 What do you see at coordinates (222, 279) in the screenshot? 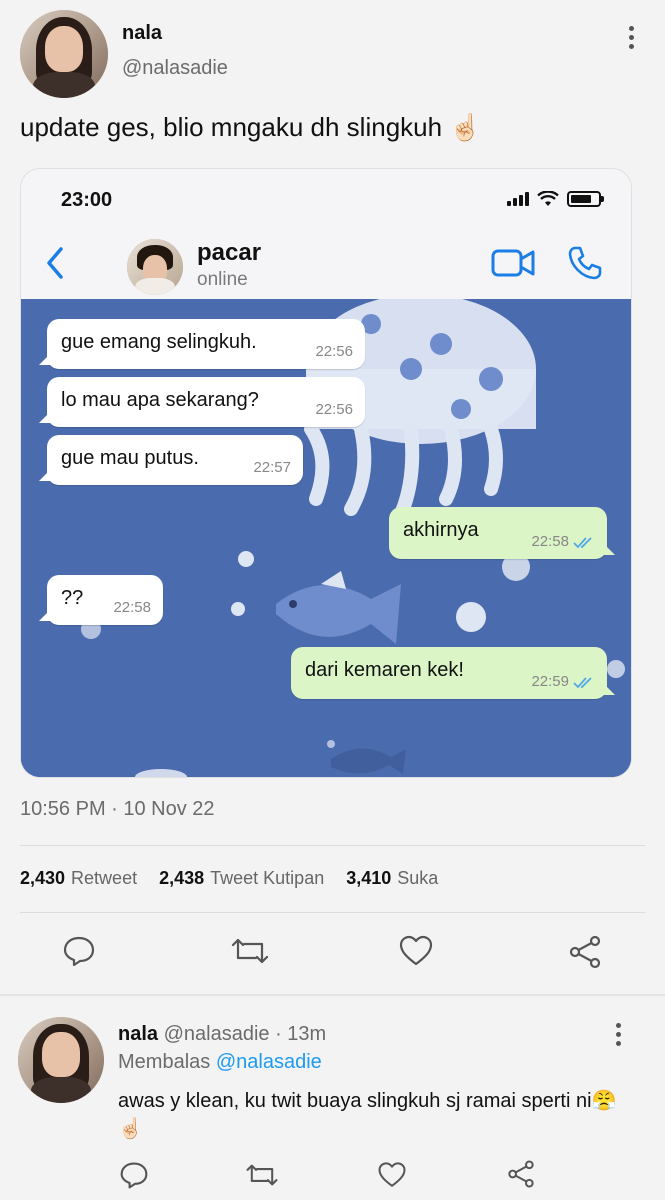
I see `contact-status: online` at bounding box center [222, 279].